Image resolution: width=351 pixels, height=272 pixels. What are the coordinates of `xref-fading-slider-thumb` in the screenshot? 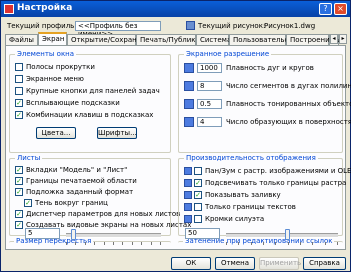 It's located at (288, 234).